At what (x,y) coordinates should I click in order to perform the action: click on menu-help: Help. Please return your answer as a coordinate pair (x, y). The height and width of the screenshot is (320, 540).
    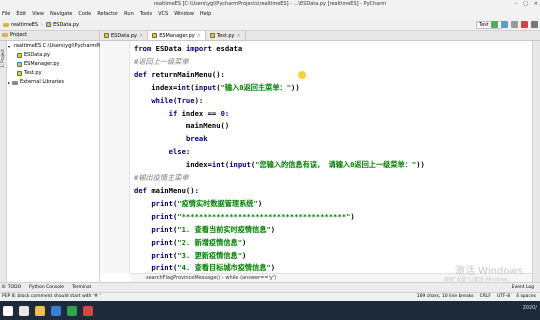
    Looking at the image, I should click on (205, 14).